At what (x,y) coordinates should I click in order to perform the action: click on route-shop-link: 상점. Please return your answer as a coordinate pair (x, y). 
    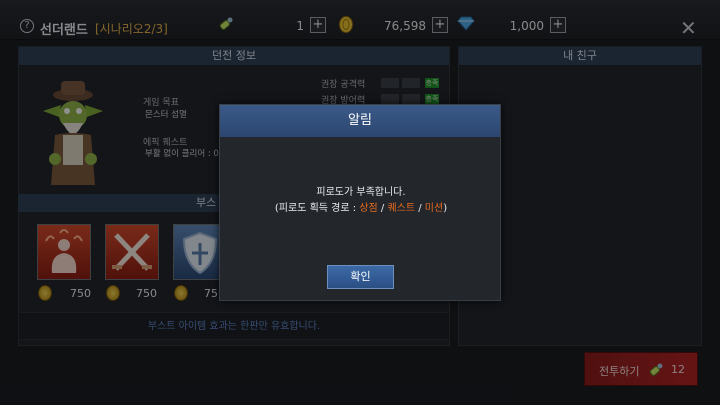
    Looking at the image, I should click on (368, 208).